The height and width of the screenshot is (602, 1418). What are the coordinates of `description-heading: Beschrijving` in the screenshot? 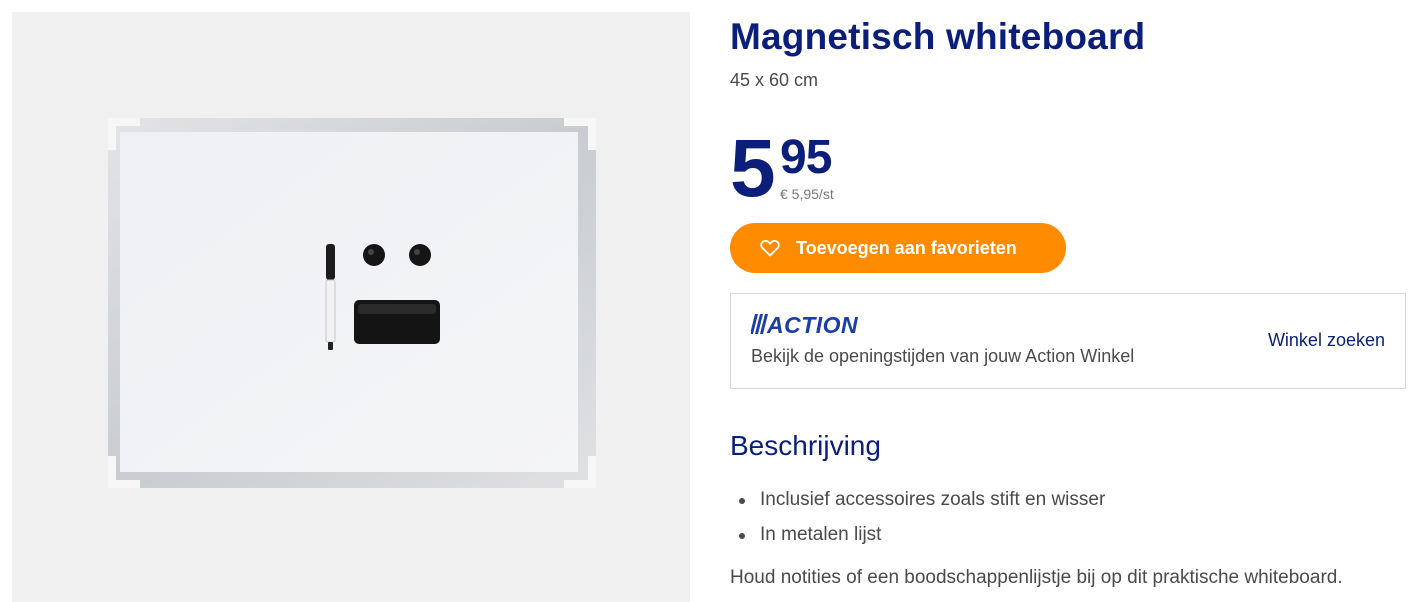 It's located at (805, 445).